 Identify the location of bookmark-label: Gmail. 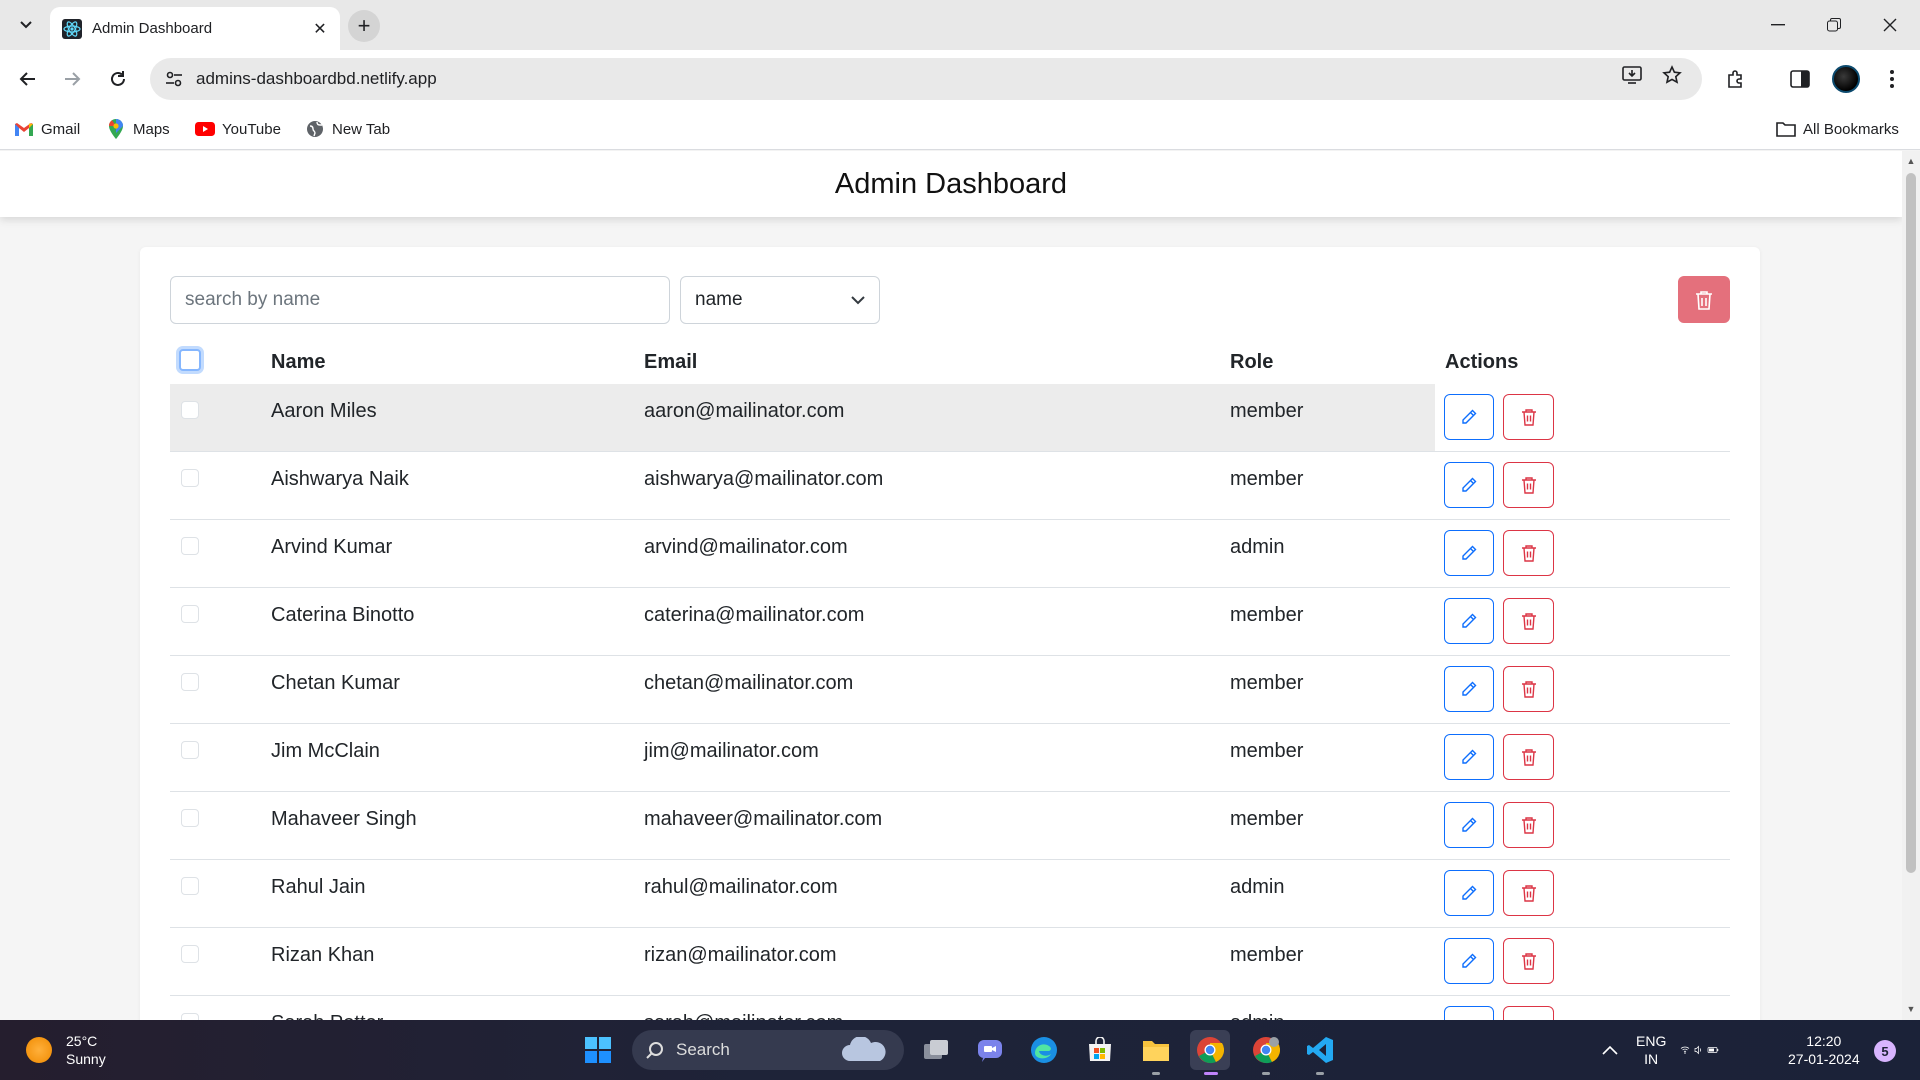
(61, 129).